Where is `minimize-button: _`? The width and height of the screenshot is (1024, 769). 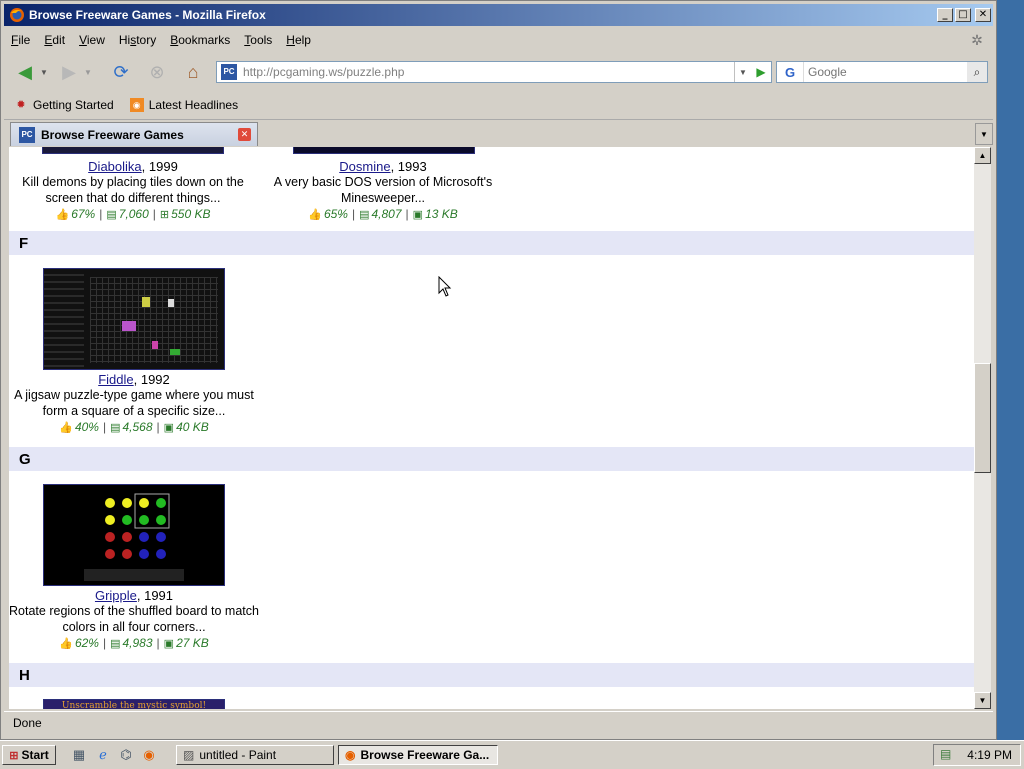
minimize-button: _ is located at coordinates (945, 15).